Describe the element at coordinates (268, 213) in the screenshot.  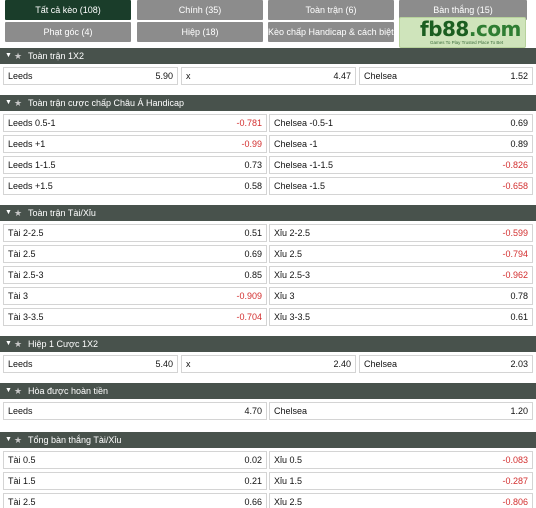
I see `market-header: ▼ ★ Toàn trận Tài/Xỉu` at that location.